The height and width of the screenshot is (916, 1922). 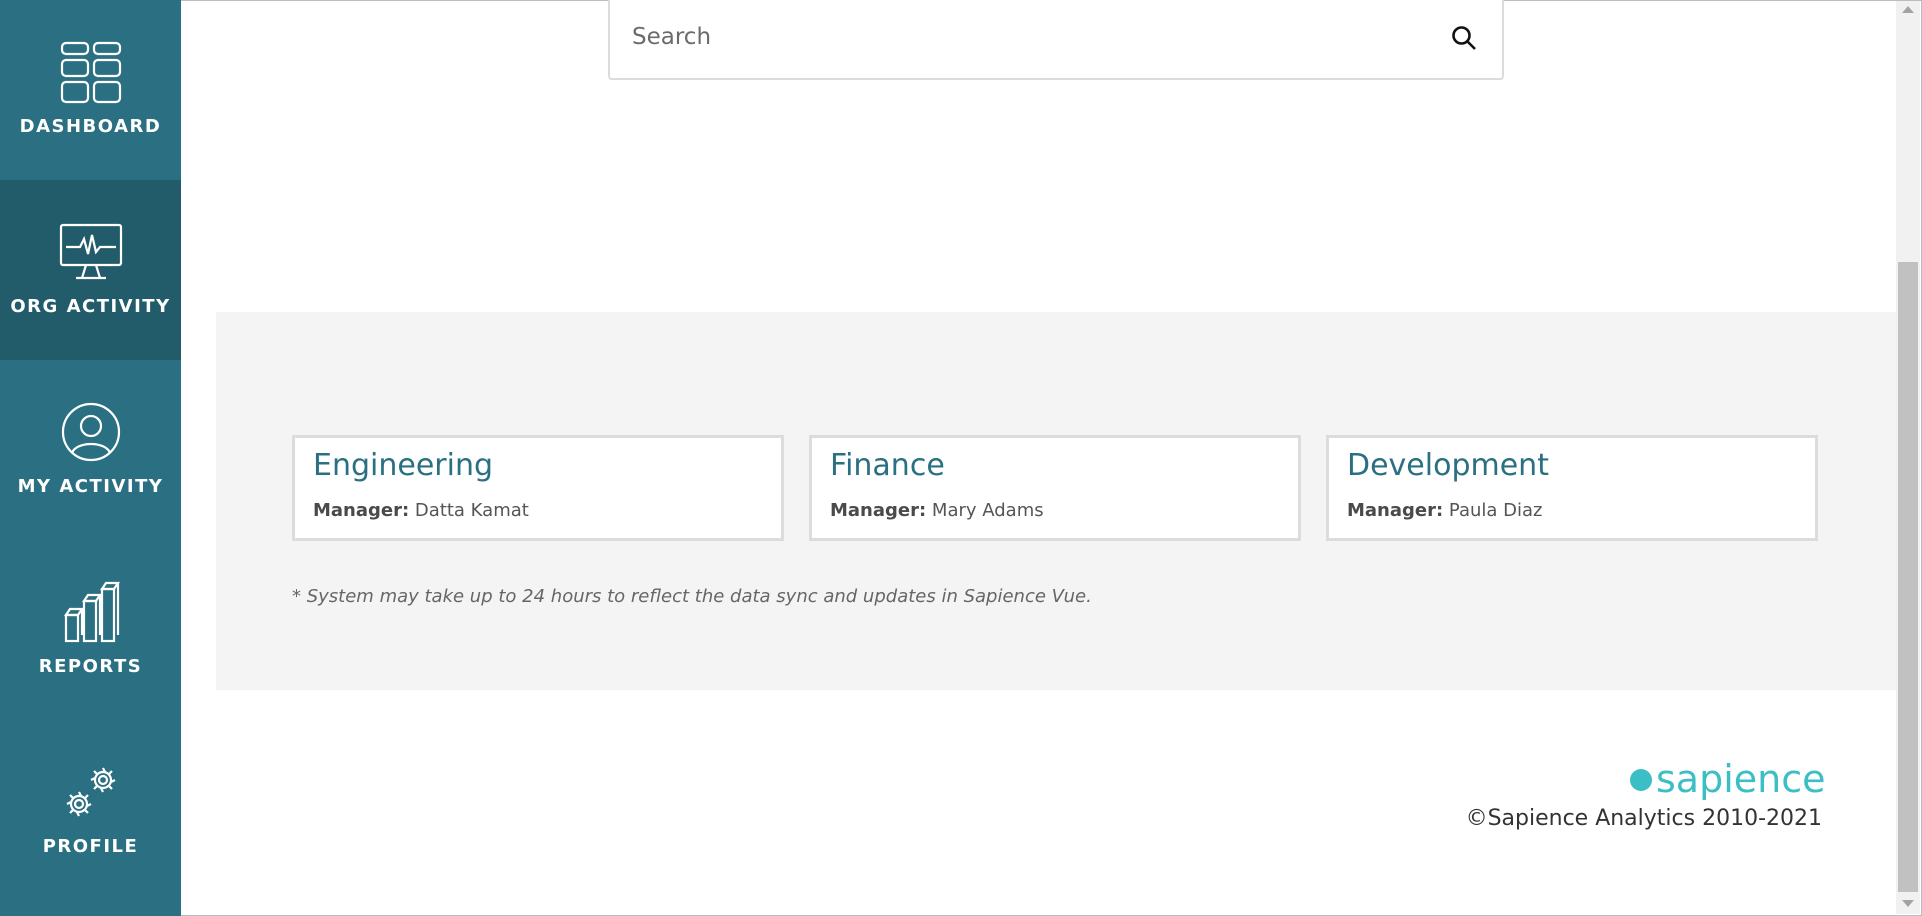 What do you see at coordinates (1643, 818) in the screenshot?
I see `copyright-text: ©Sapience Analytics 2010-2021` at bounding box center [1643, 818].